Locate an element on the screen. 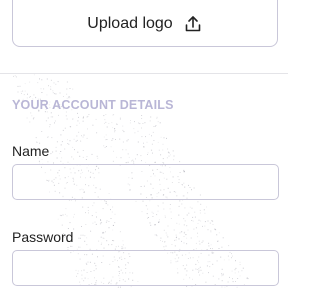  upload-icon is located at coordinates (193, 24).